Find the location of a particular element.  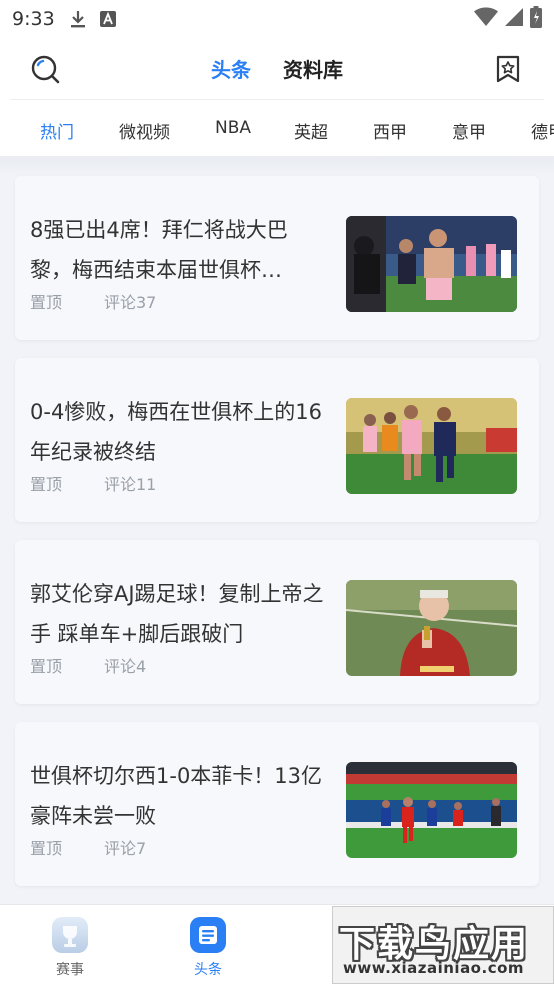

watermark-logo: 下载鸟应用 www.xiazainiao.com is located at coordinates (443, 945).